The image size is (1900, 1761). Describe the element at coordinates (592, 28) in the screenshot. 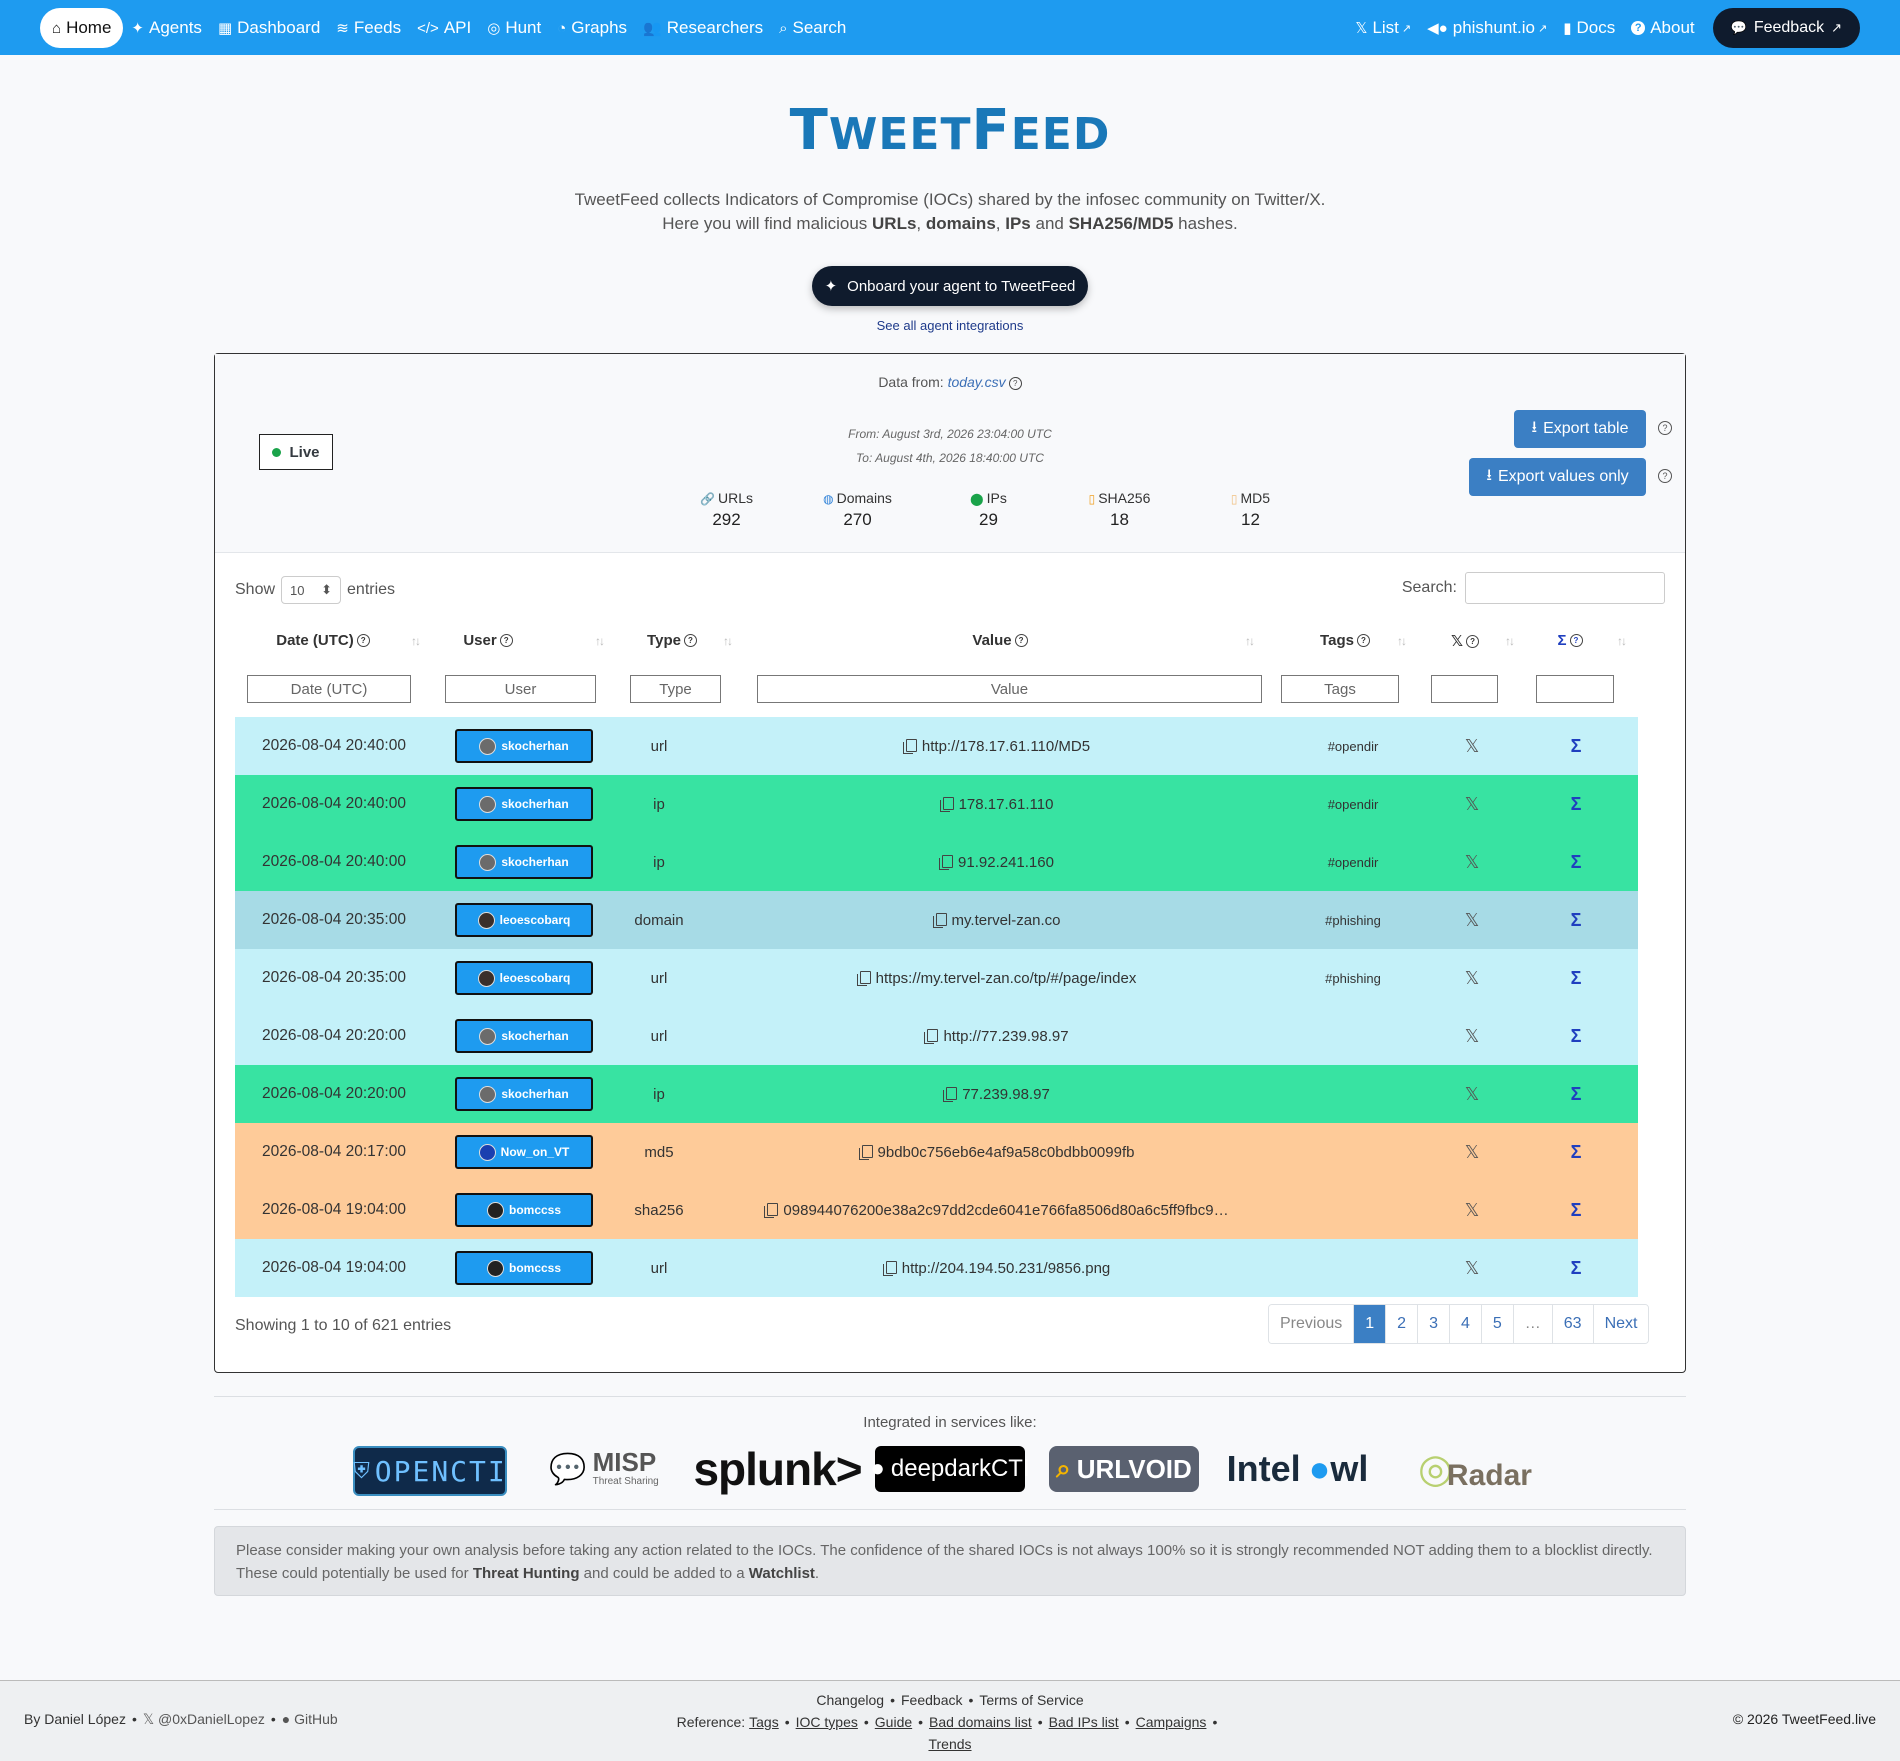

I see `nav-item-graphs: ◔ Graphs` at that location.